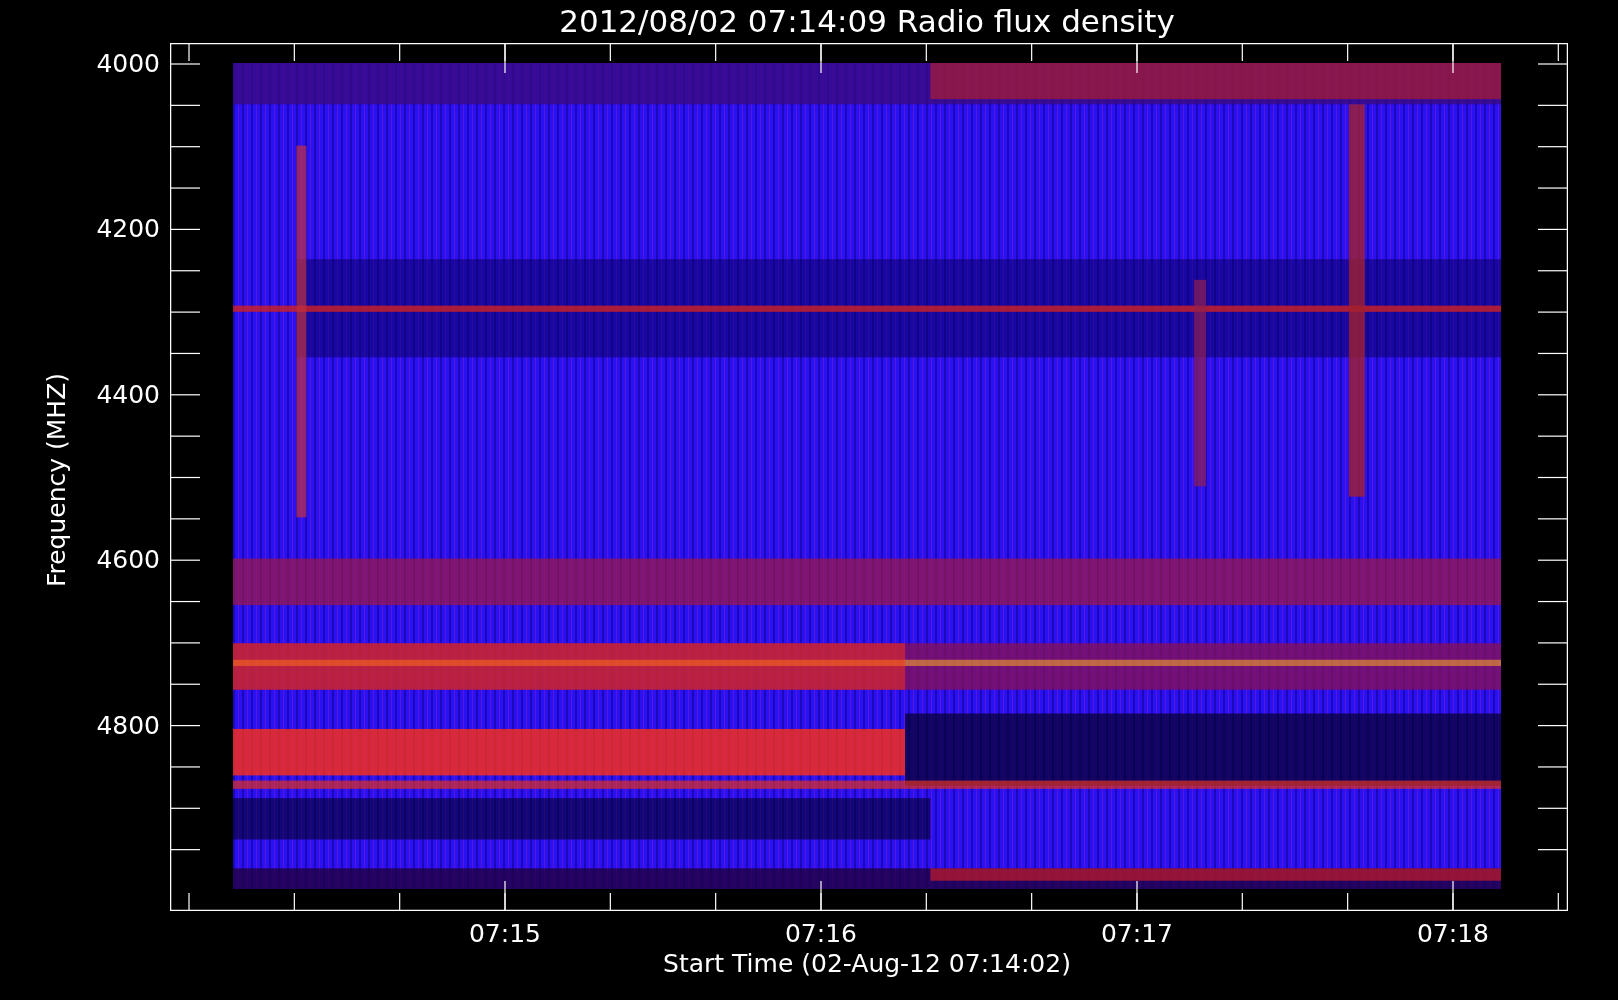  Describe the element at coordinates (127, 229) in the screenshot. I see `y-tick-label: 4200` at that location.